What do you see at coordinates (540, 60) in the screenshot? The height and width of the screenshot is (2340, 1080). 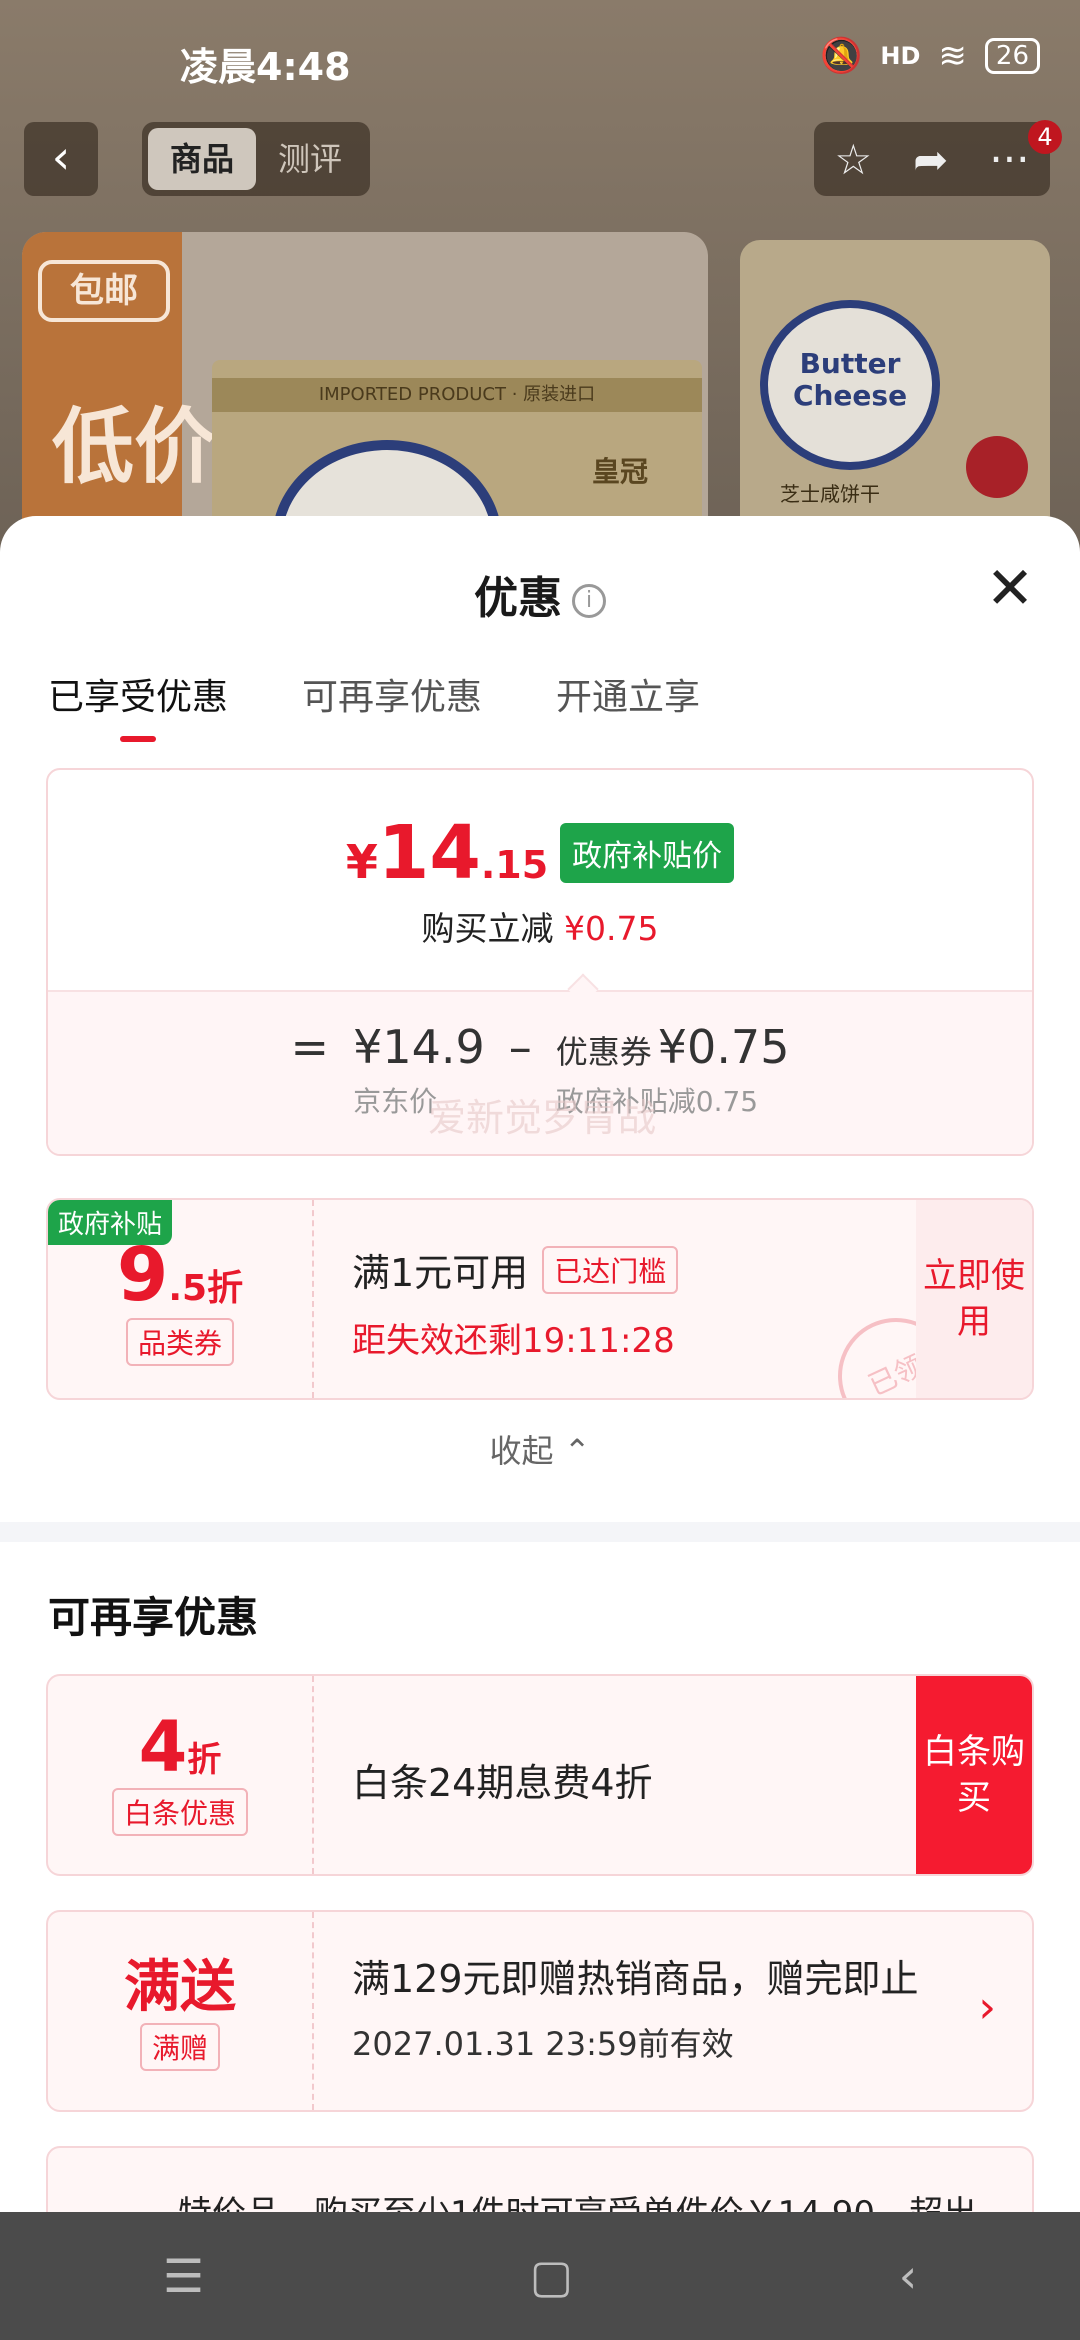 I see `status-bar: 凌晨4:48 🔕 HD ≋ 26` at bounding box center [540, 60].